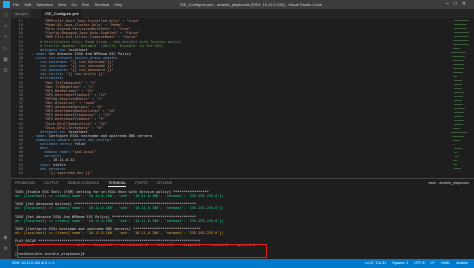 The width and height of the screenshot is (474, 268). I want to click on window-controls: ‒□✕, so click(458, 4).